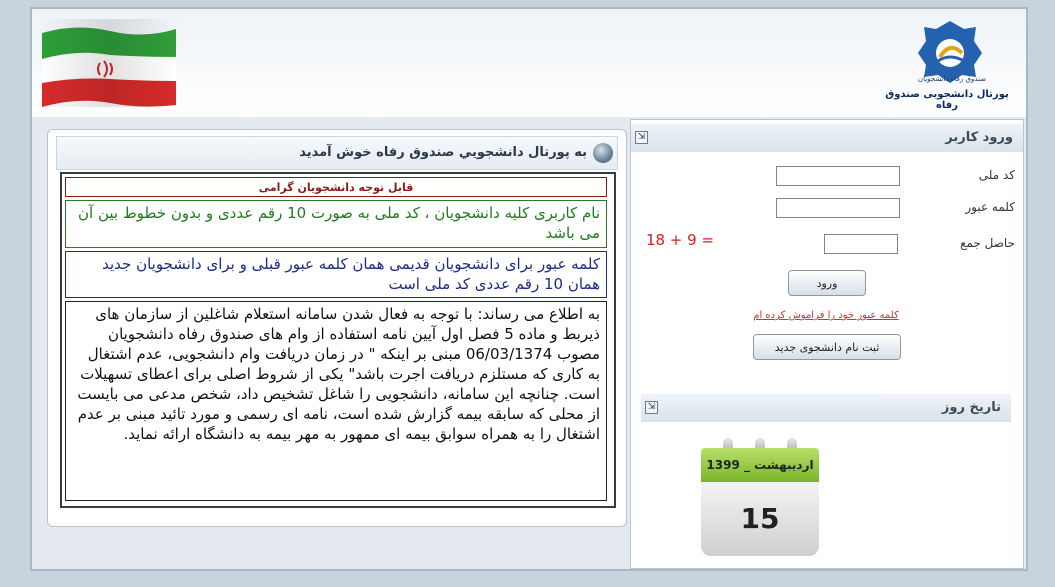 The image size is (1055, 587). I want to click on captcha-input, so click(861, 244).